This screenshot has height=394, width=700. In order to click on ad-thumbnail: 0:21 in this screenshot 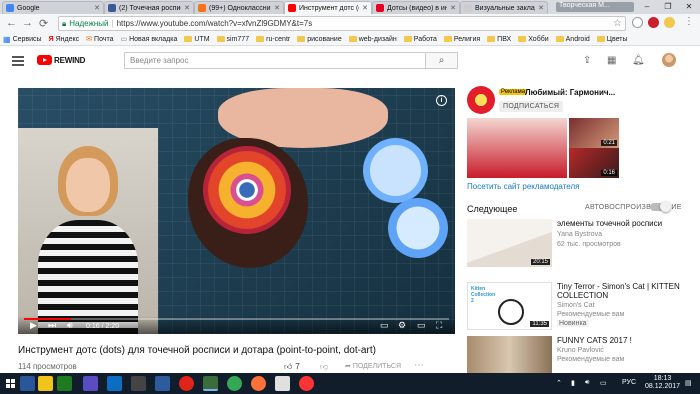, I will do `click(594, 133)`.